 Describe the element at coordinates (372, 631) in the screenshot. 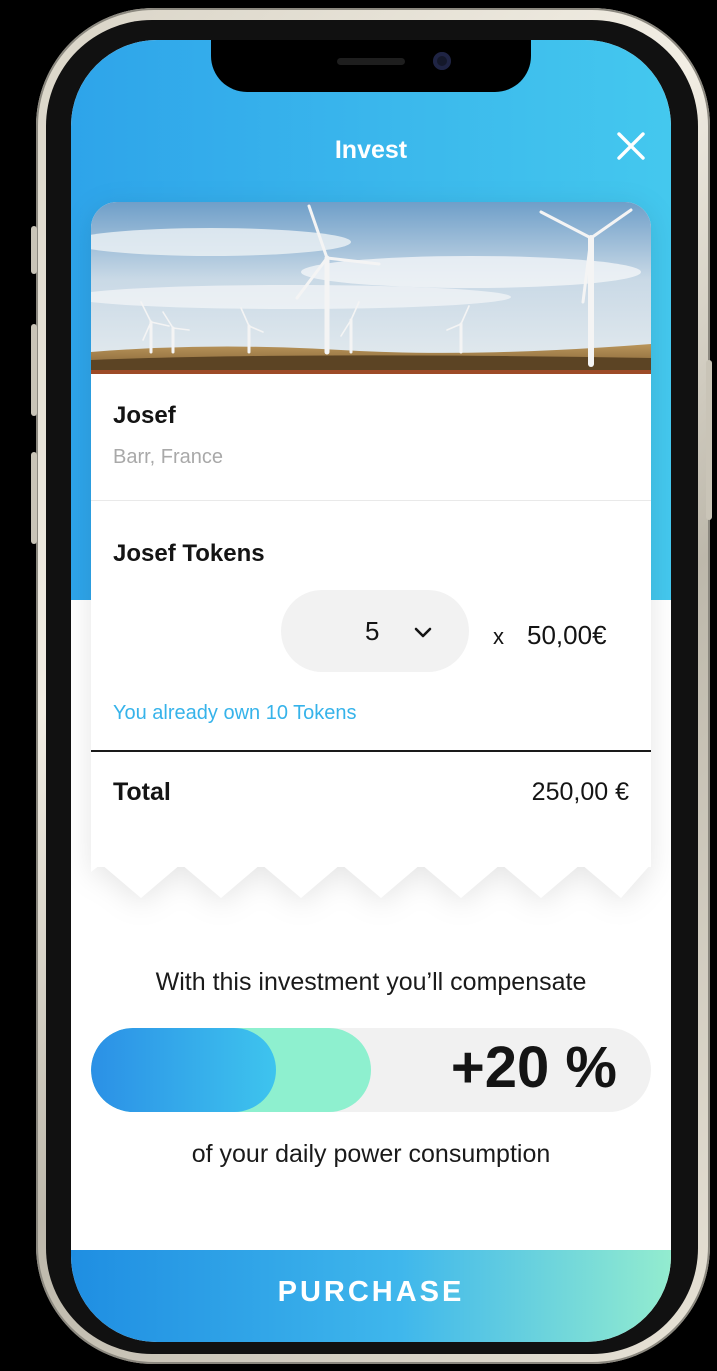

I see `token-quantity-value: 5` at that location.